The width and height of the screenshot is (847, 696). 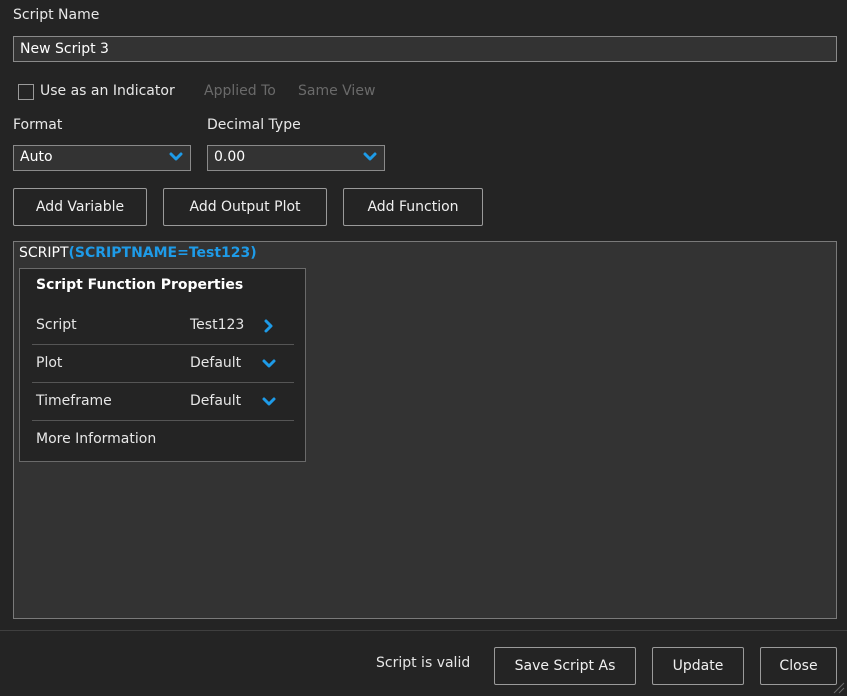 What do you see at coordinates (163, 326) in the screenshot?
I see `property-row-script: Script Test123` at bounding box center [163, 326].